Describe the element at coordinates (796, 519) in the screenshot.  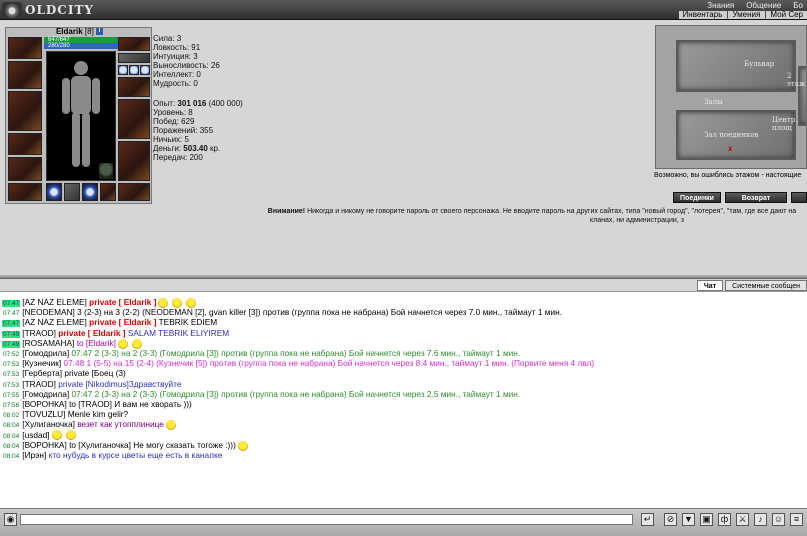
I see `settings-icon: ≡` at that location.